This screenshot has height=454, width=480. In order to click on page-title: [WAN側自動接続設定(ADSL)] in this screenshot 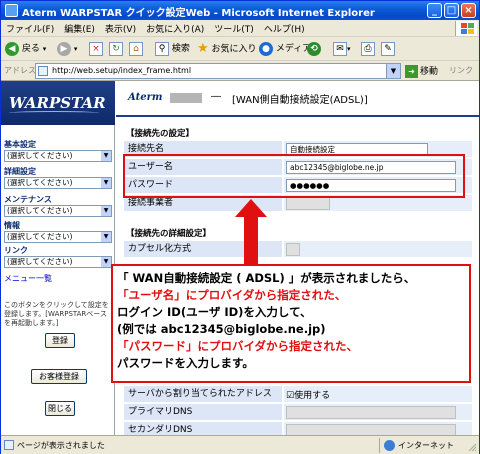, I will do `click(300, 100)`.